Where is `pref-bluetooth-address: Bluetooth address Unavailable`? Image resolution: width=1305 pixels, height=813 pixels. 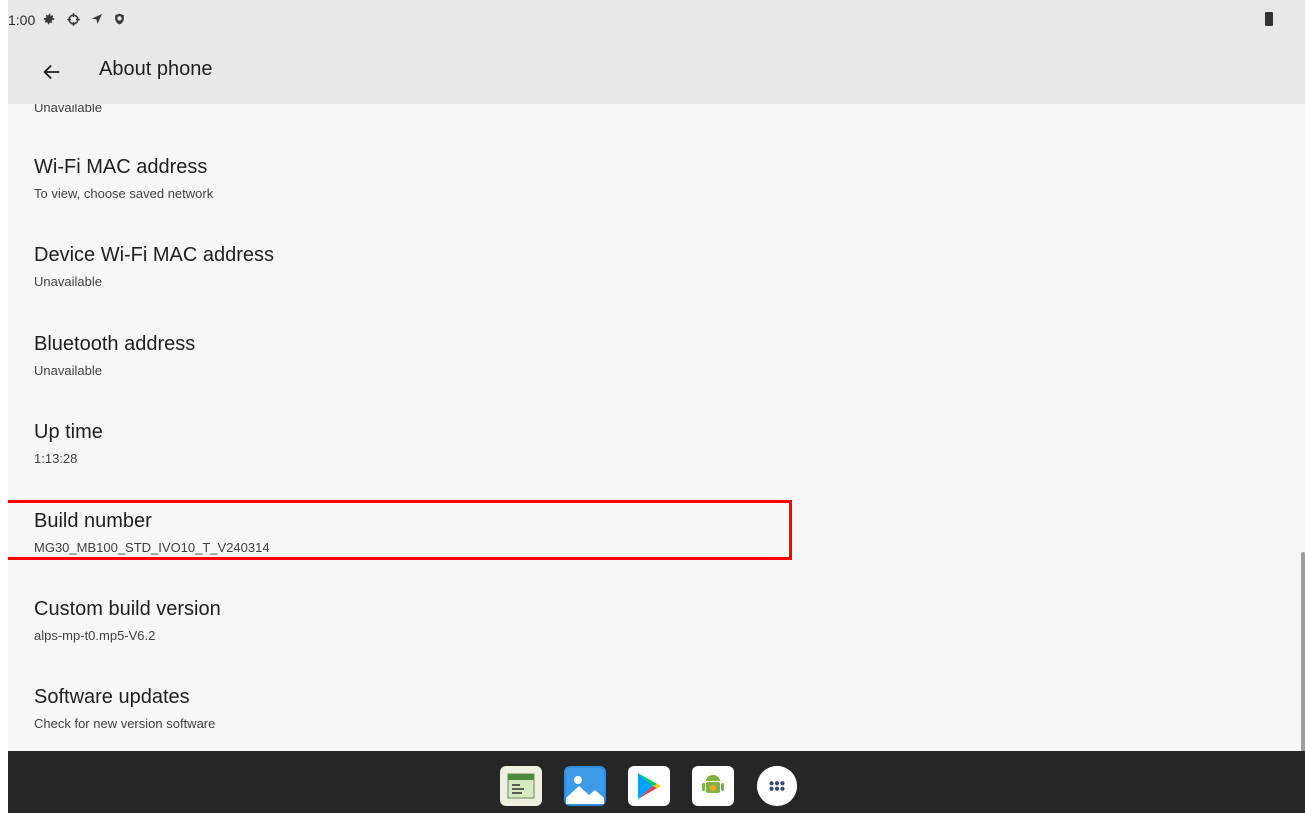 pref-bluetooth-address: Bluetooth address Unavailable is located at coordinates (424, 377).